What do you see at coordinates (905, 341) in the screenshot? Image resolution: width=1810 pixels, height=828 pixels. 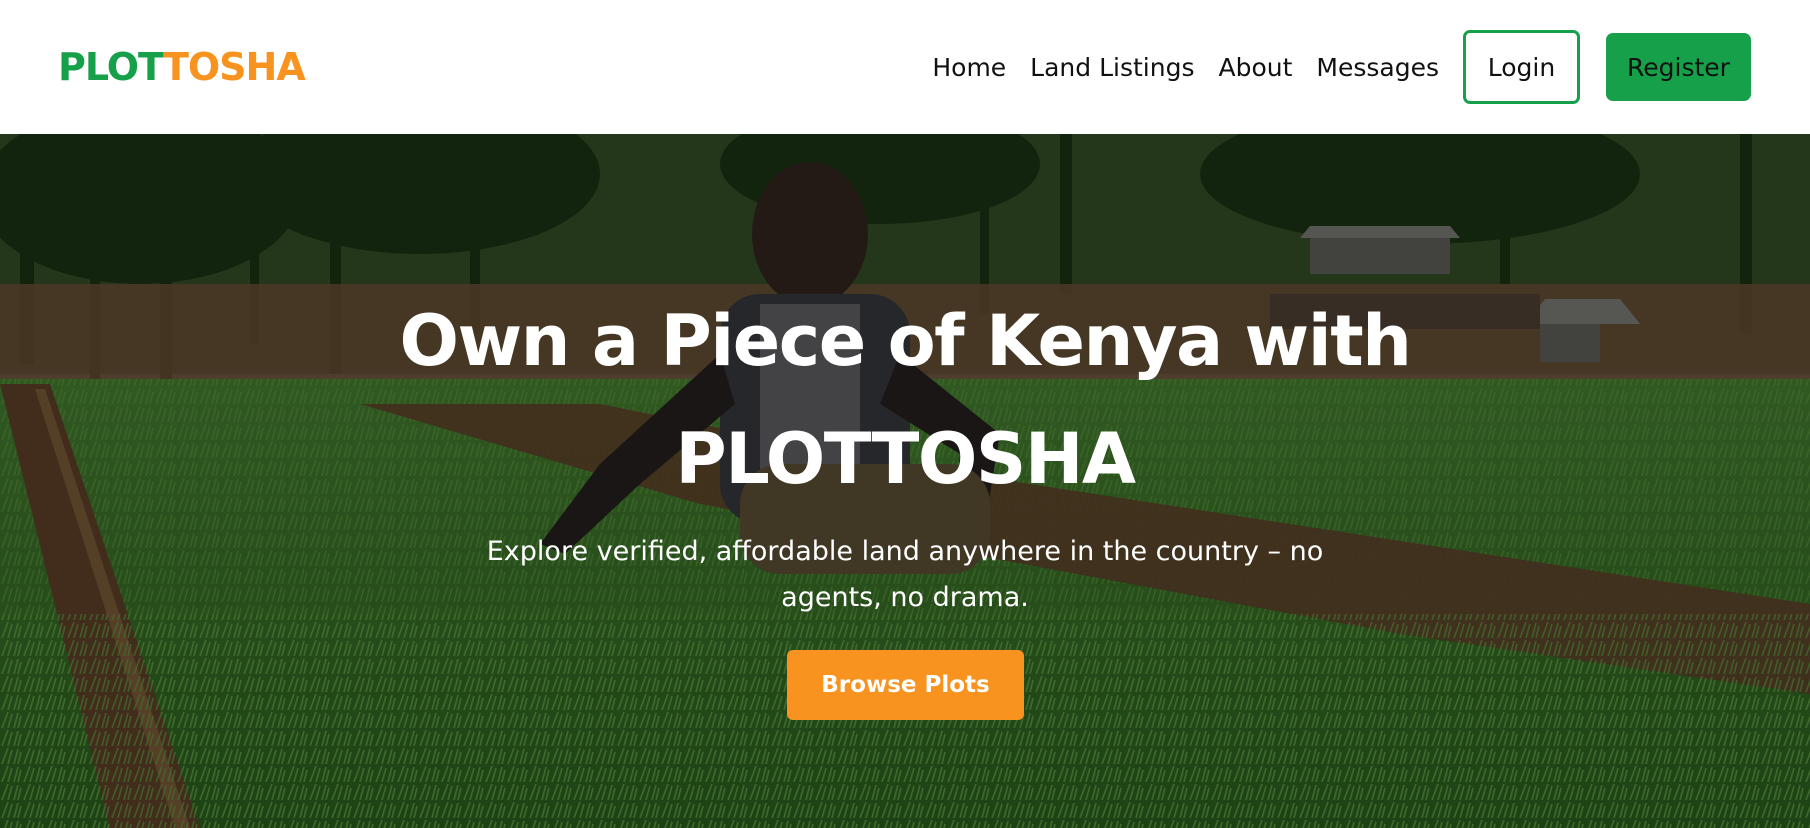 I see `hero-title-line1: Own a Piece of Kenya with` at bounding box center [905, 341].